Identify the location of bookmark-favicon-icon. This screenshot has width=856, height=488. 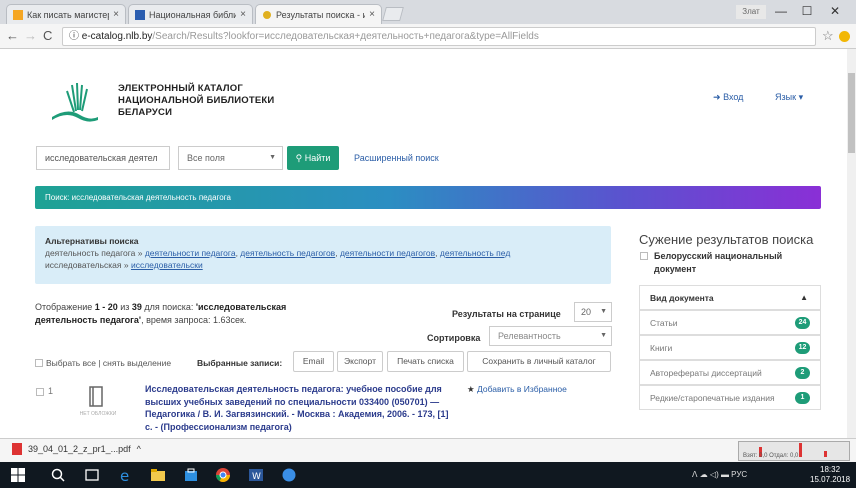
(18, 14).